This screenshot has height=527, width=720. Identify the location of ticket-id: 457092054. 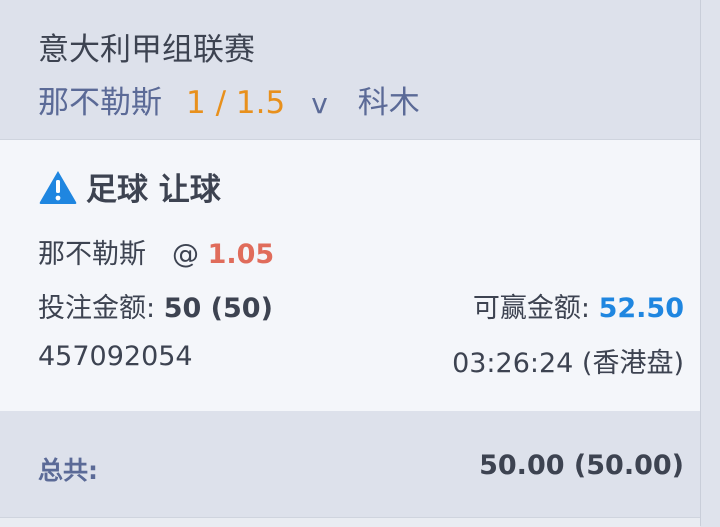
(115, 356).